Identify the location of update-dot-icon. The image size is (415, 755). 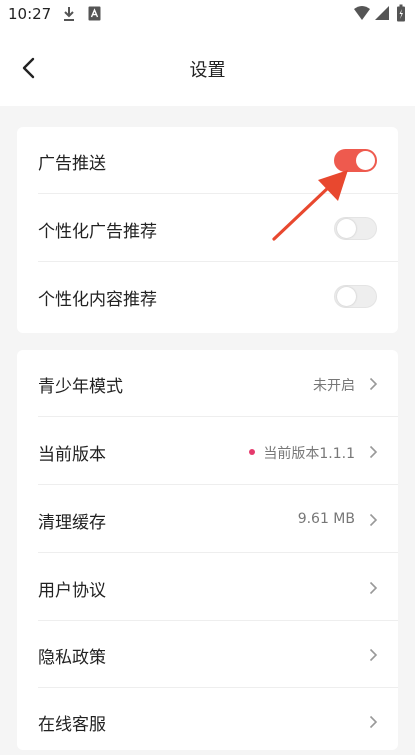
(252, 452).